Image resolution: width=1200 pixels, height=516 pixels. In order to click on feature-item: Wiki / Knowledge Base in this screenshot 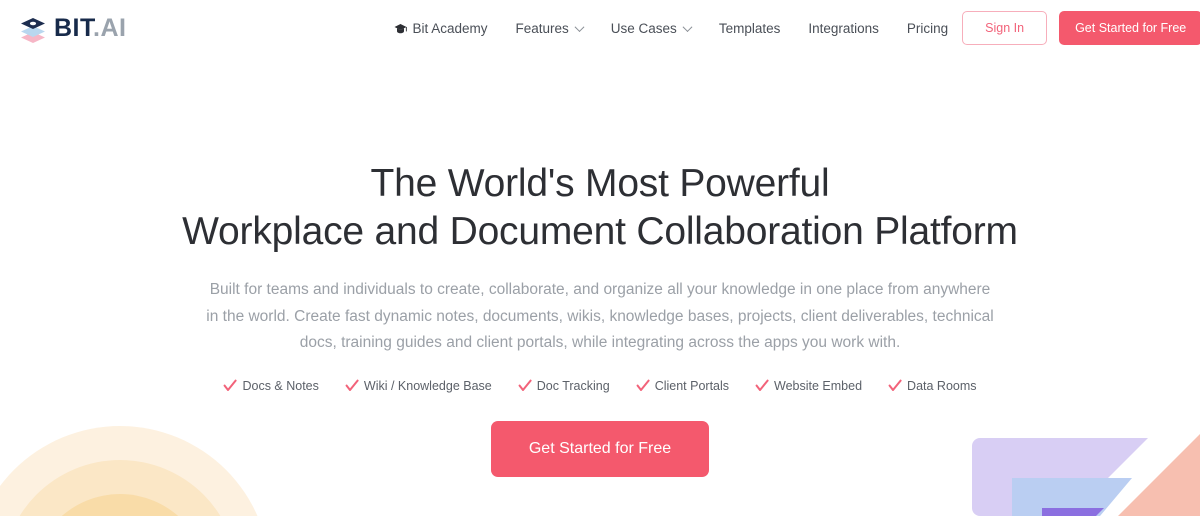, I will do `click(418, 386)`.